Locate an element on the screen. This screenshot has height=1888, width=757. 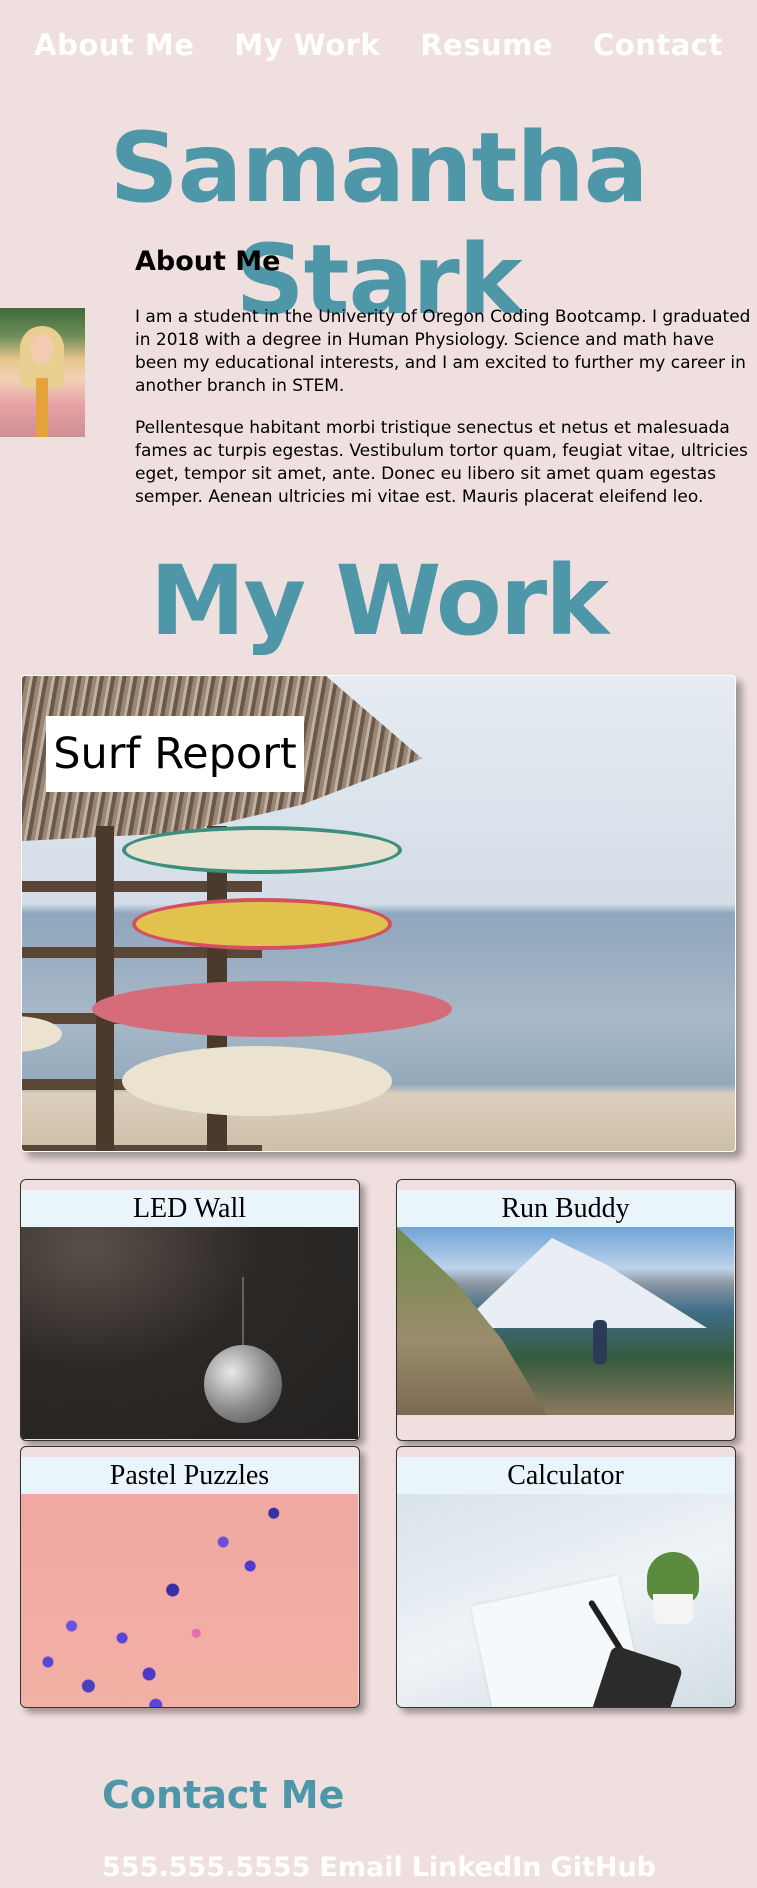
nav-my-work: My Work is located at coordinates (307, 45).